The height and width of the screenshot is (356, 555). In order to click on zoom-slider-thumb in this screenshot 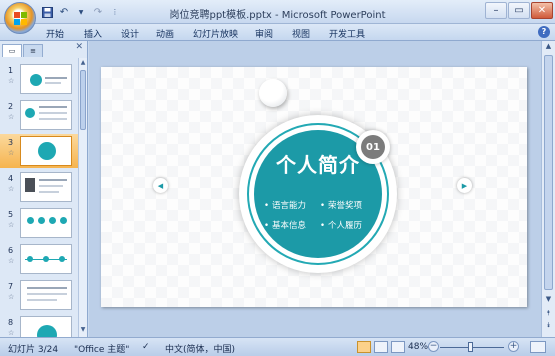, I will do `click(470, 347)`.